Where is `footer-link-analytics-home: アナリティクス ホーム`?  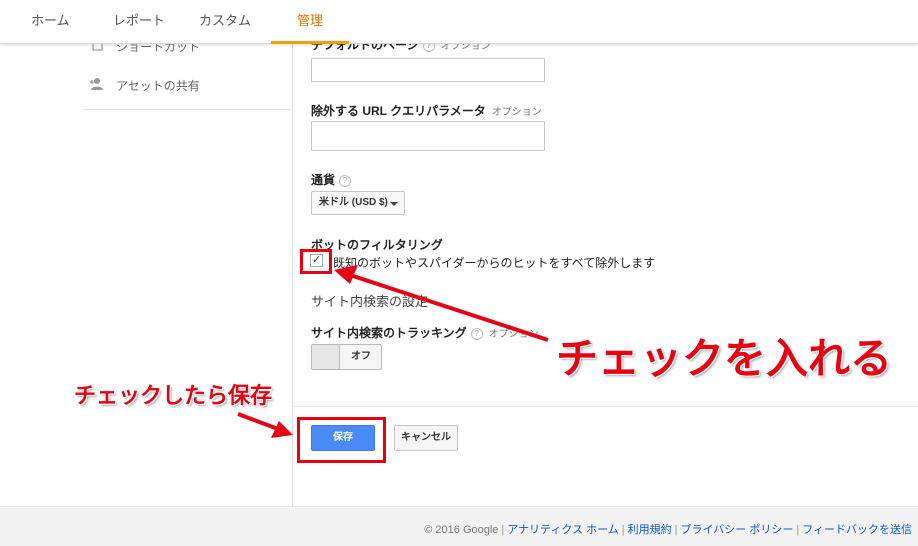 footer-link-analytics-home: アナリティクス ホーム is located at coordinates (563, 530).